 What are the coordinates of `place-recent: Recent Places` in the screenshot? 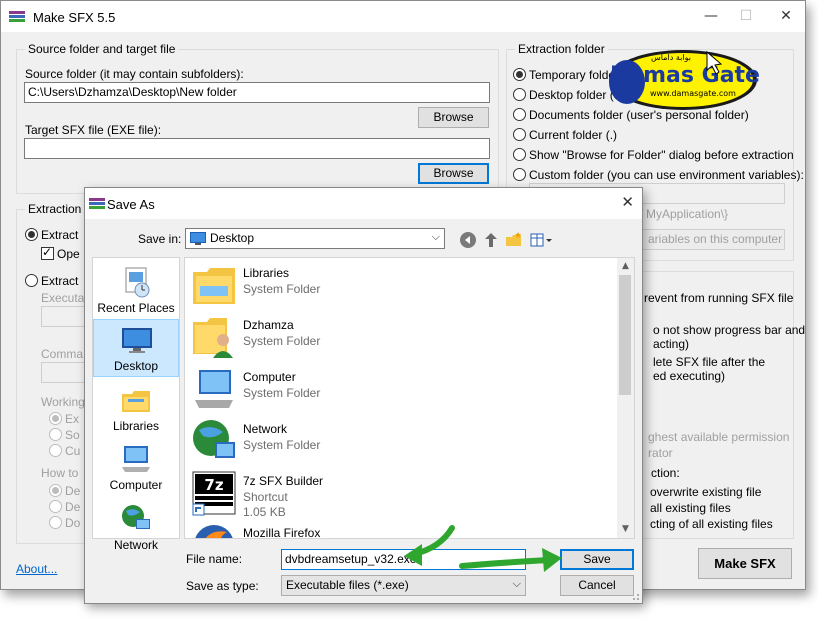 It's located at (136, 291).